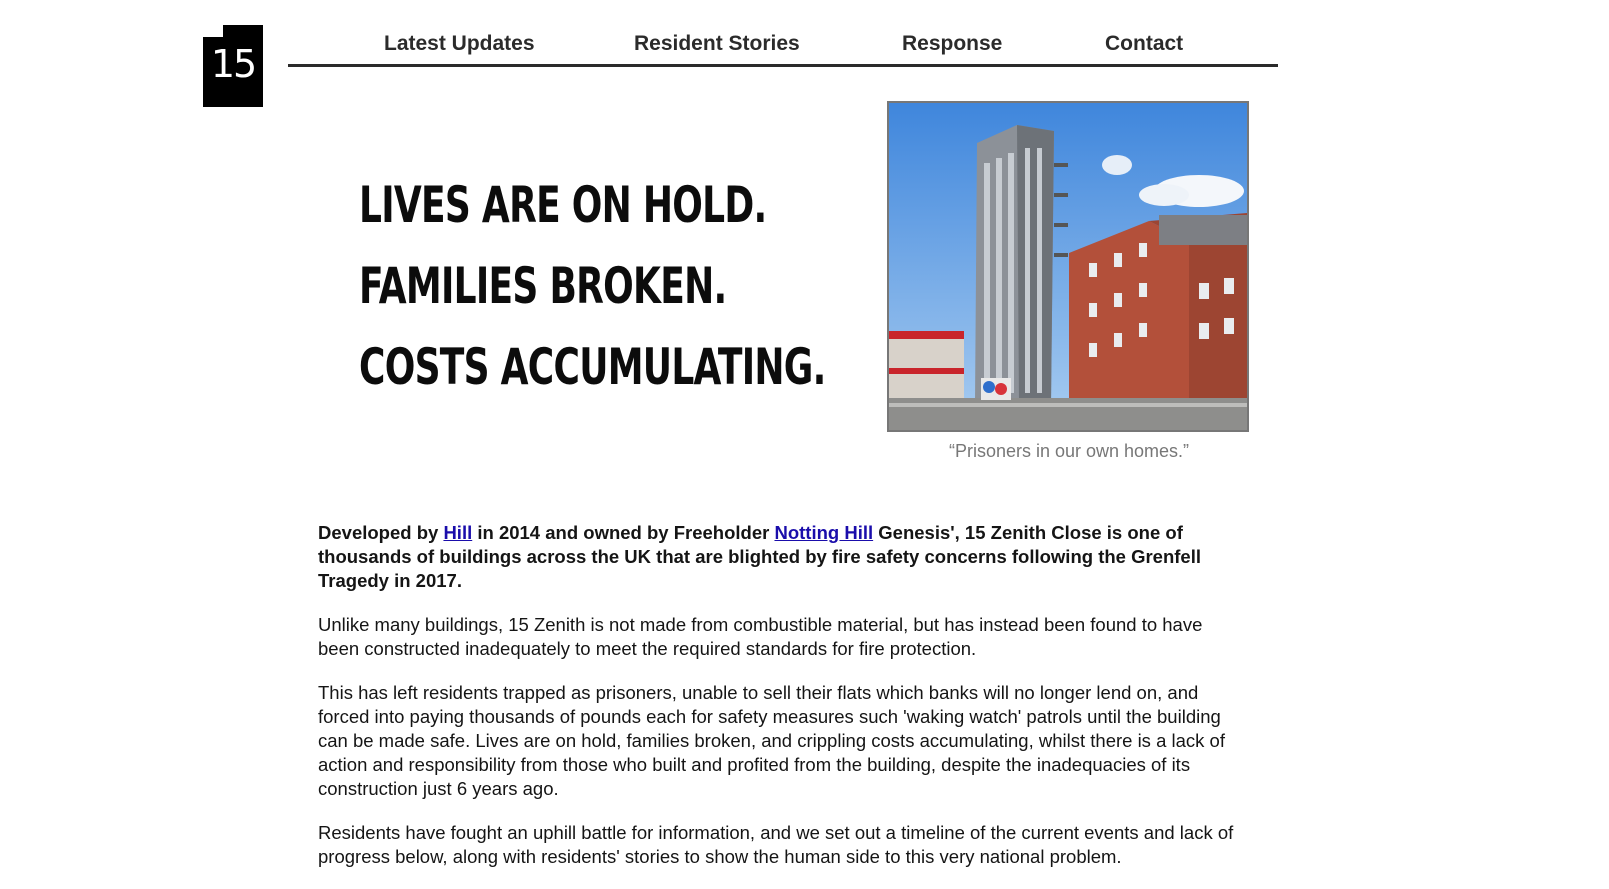  I want to click on notting-hill-link: Notting Hill, so click(823, 532).